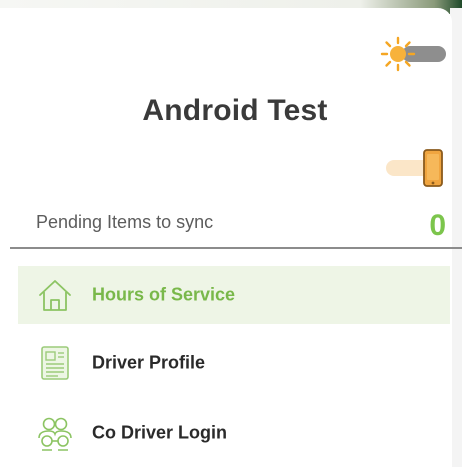  I want to click on pending-items-count: 0, so click(437, 225).